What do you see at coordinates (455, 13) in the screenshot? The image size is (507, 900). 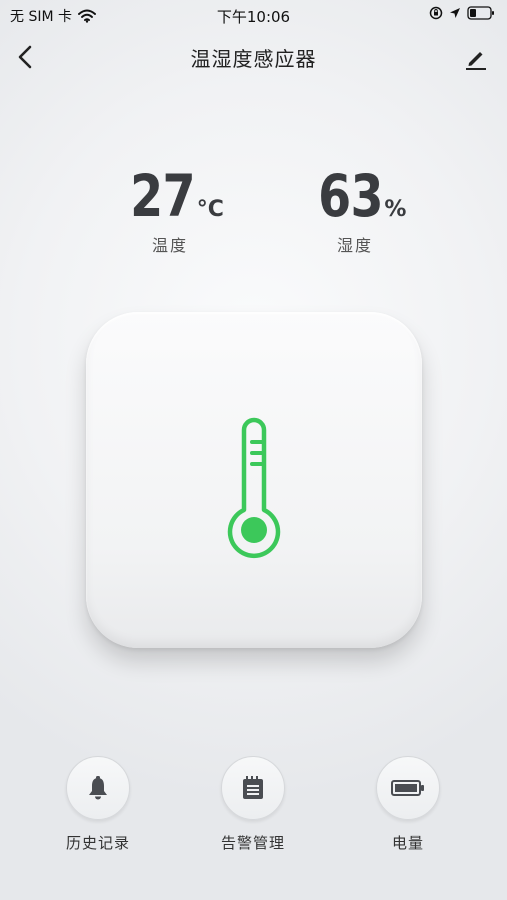 I see `location-icon` at bounding box center [455, 13].